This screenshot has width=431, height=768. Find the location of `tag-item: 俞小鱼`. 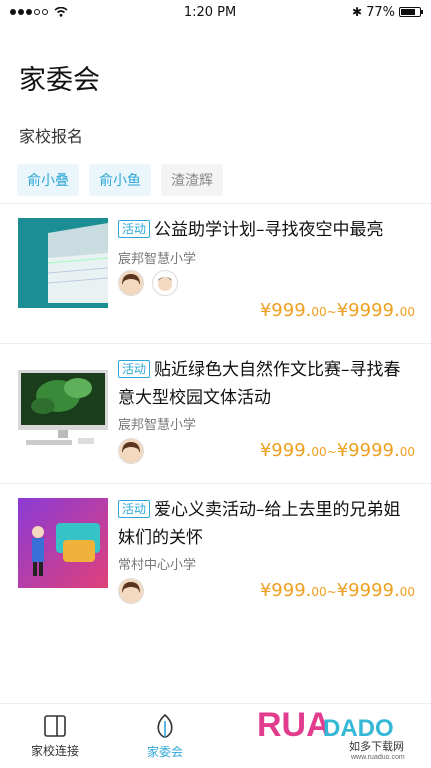

tag-item: 俞小鱼 is located at coordinates (120, 180).